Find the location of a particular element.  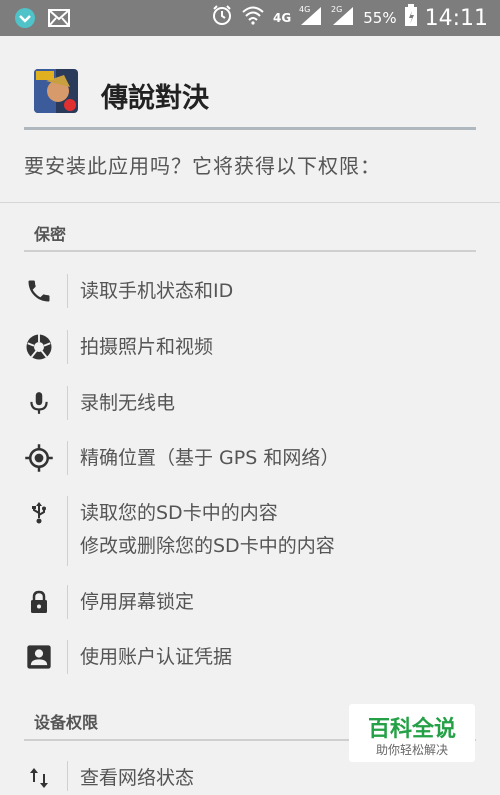

location-icon is located at coordinates (39, 458).